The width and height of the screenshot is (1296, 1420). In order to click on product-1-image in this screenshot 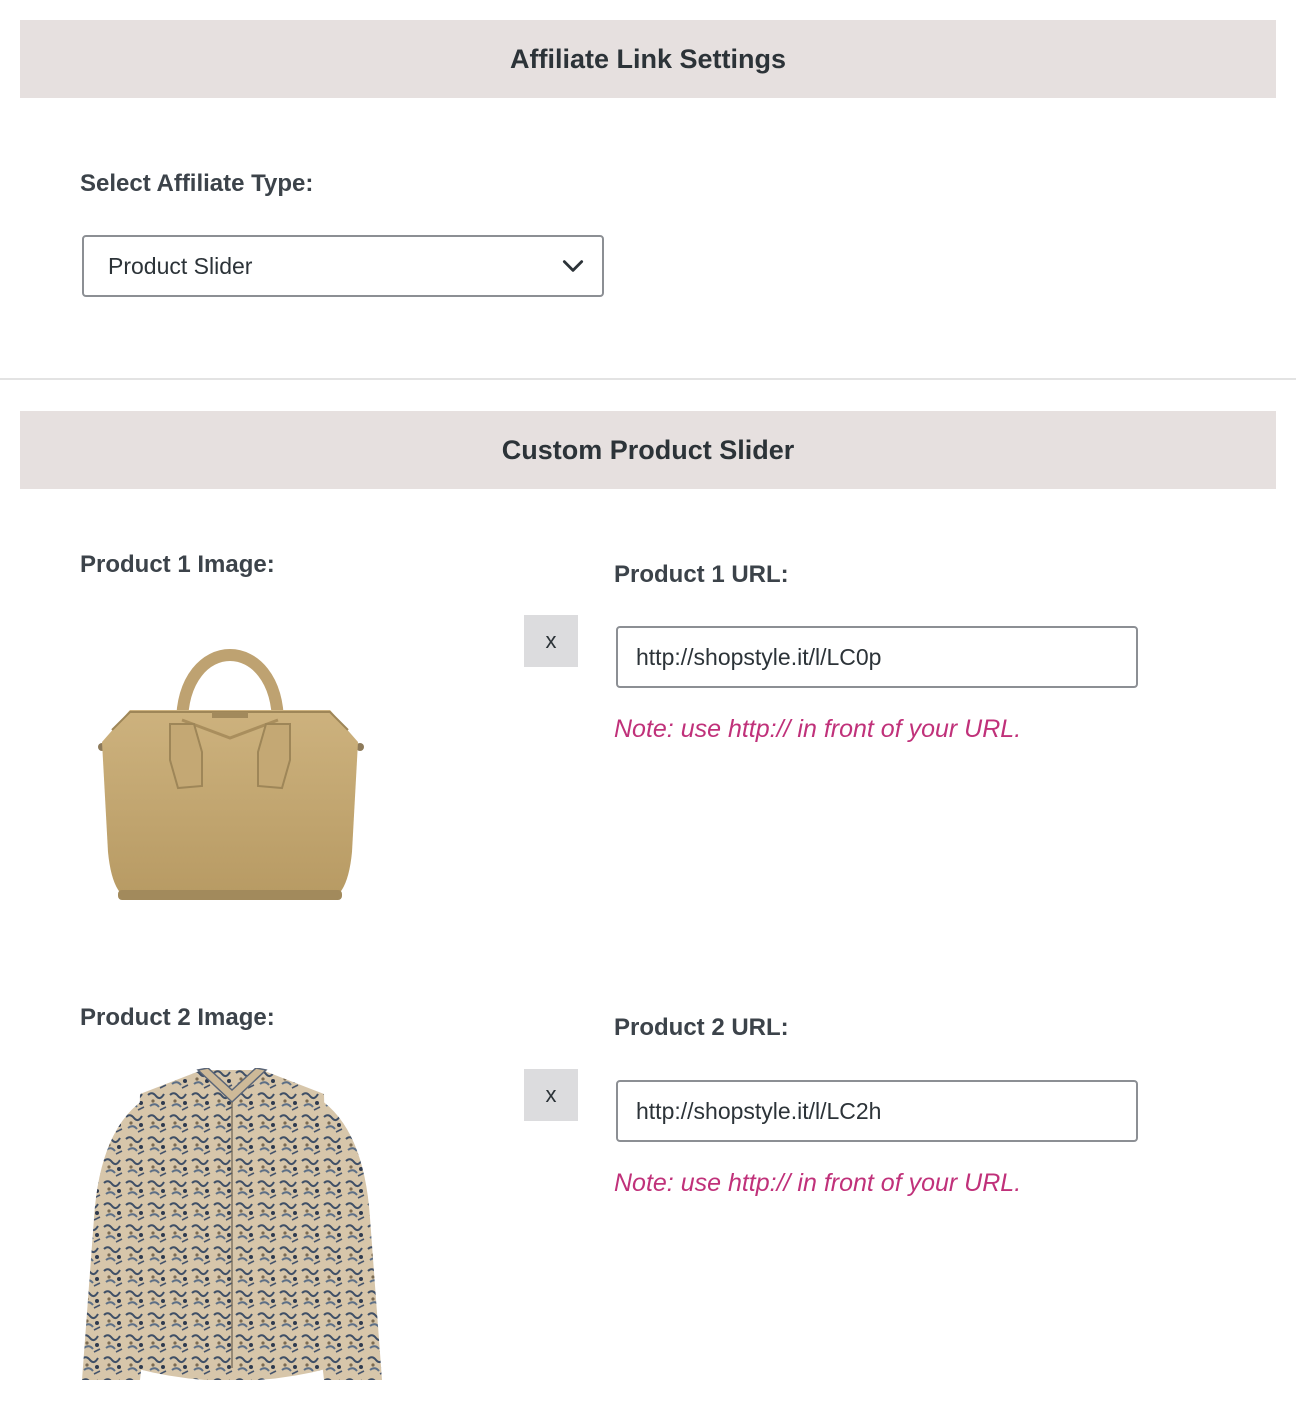, I will do `click(230, 762)`.